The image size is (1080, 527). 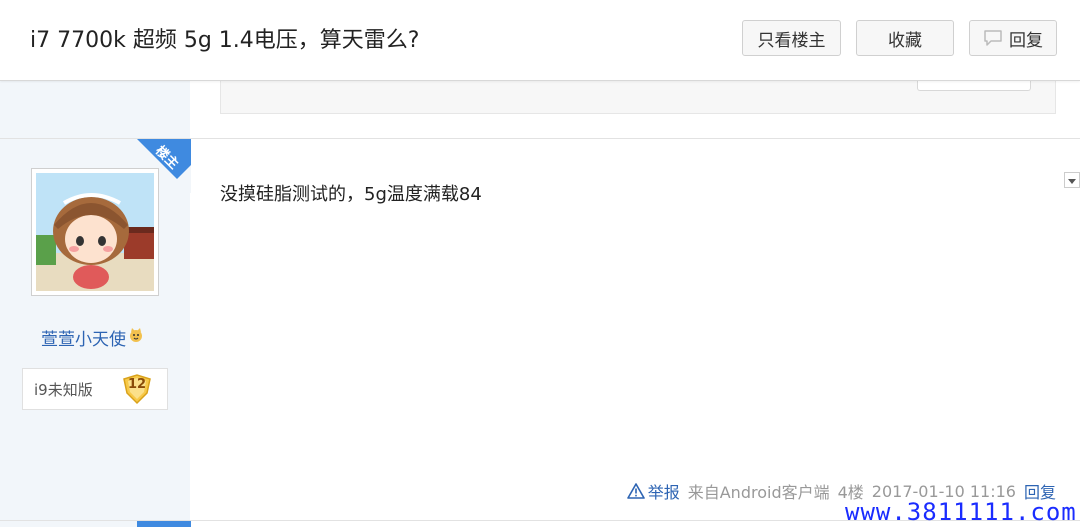 I want to click on reply-button: 回复, so click(x=1013, y=38).